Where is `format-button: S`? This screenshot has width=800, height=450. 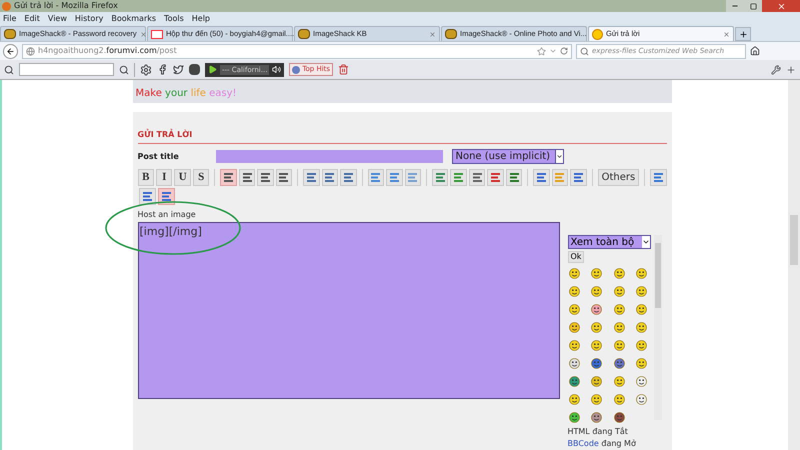
format-button: S is located at coordinates (201, 177).